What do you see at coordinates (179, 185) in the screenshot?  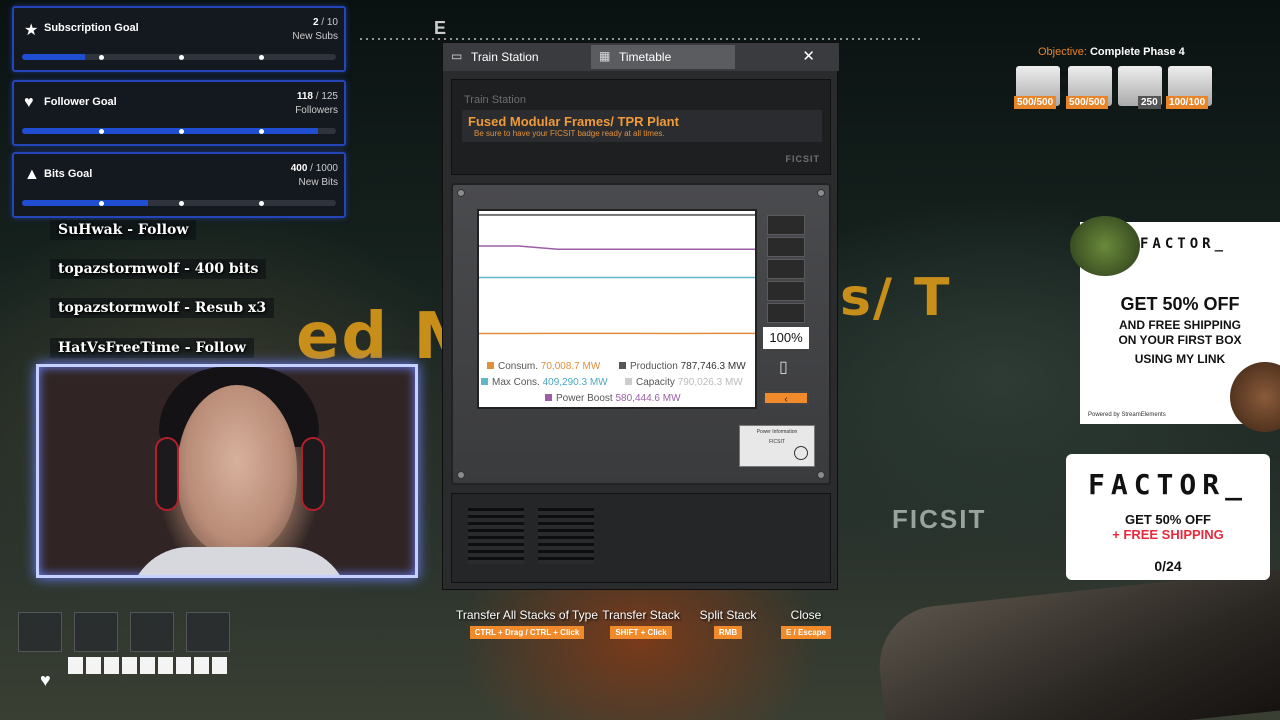 I see `bits-goal: ▲ Bits Goal 400 / 1000 New Bits` at bounding box center [179, 185].